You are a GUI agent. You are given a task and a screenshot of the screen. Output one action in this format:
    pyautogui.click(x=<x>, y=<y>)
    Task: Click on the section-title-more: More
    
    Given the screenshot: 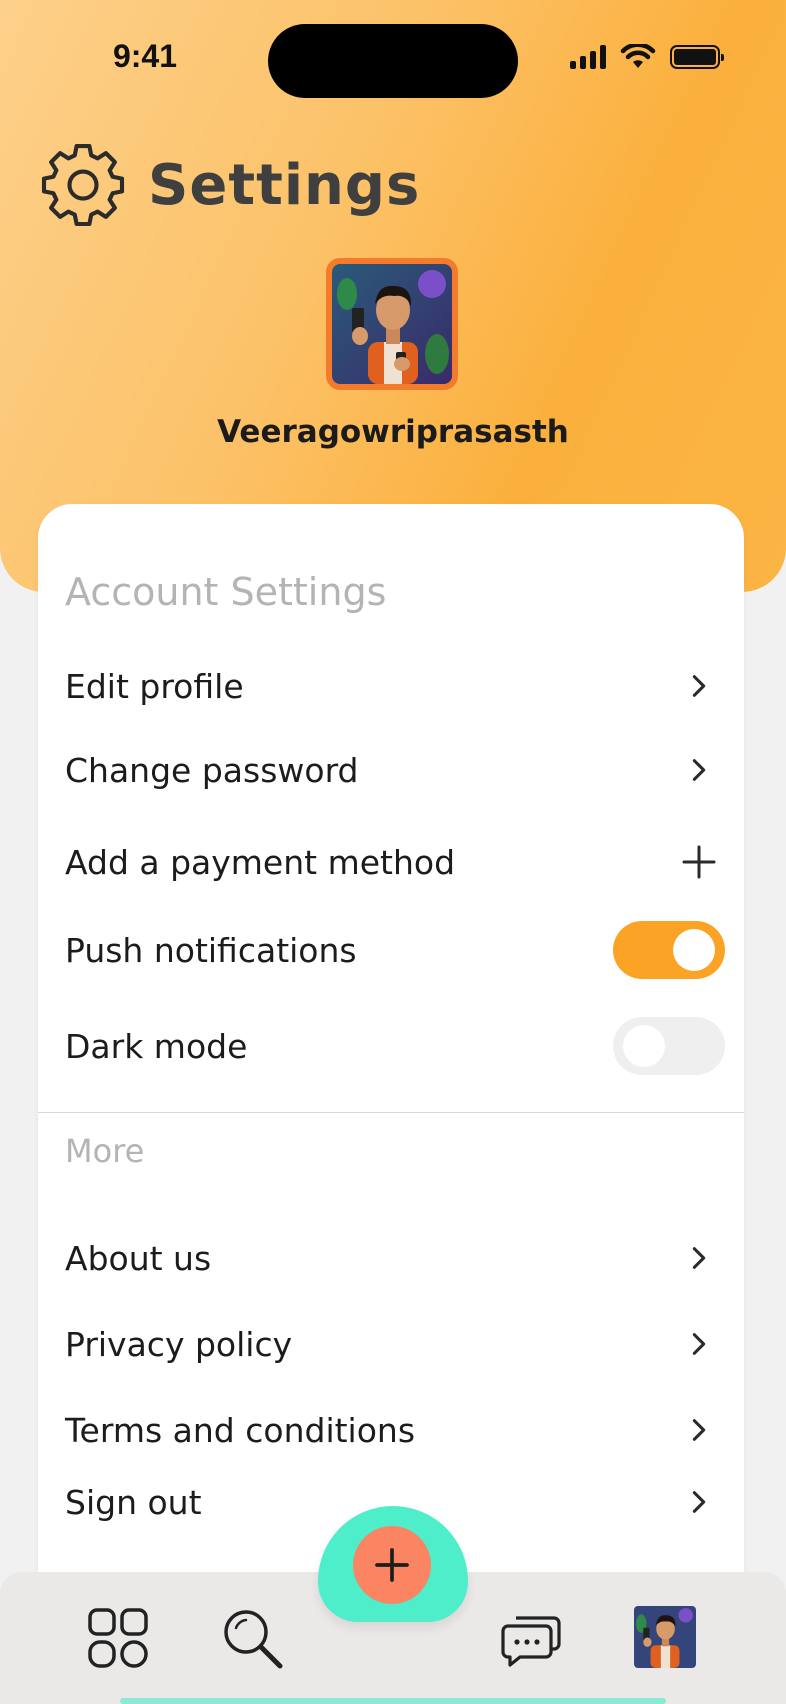 What is the action you would take?
    pyautogui.click(x=105, y=1151)
    